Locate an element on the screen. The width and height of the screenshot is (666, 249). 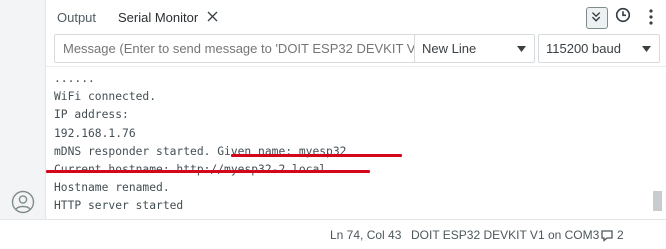
output-line: Hostname renamed. is located at coordinates (112, 188).